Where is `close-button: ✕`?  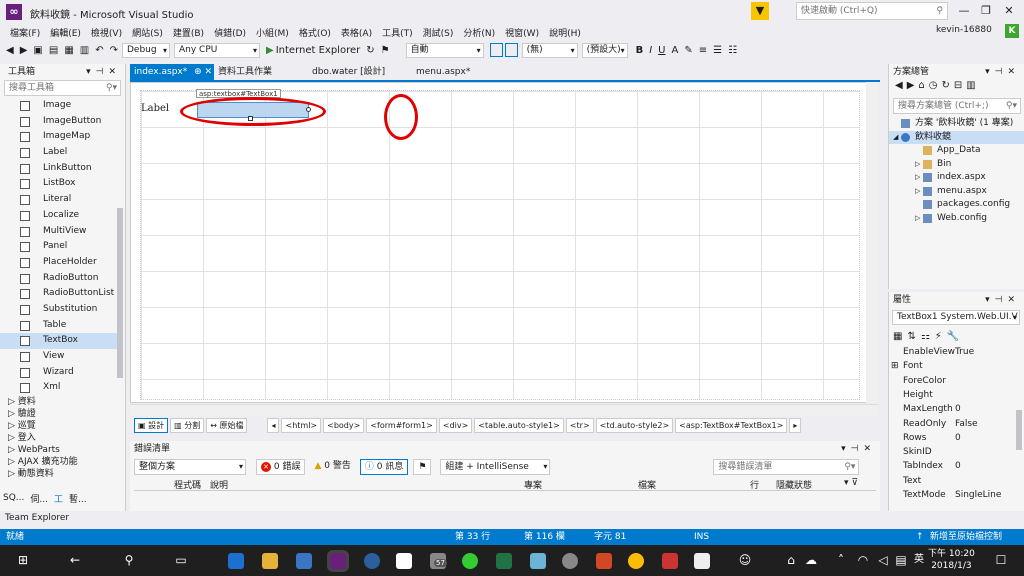
close-button: ✕ is located at coordinates (1009, 12).